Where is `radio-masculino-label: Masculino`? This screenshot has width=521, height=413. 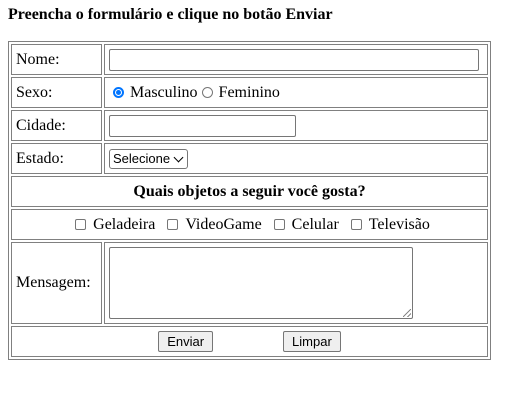 radio-masculino-label: Masculino is located at coordinates (164, 93).